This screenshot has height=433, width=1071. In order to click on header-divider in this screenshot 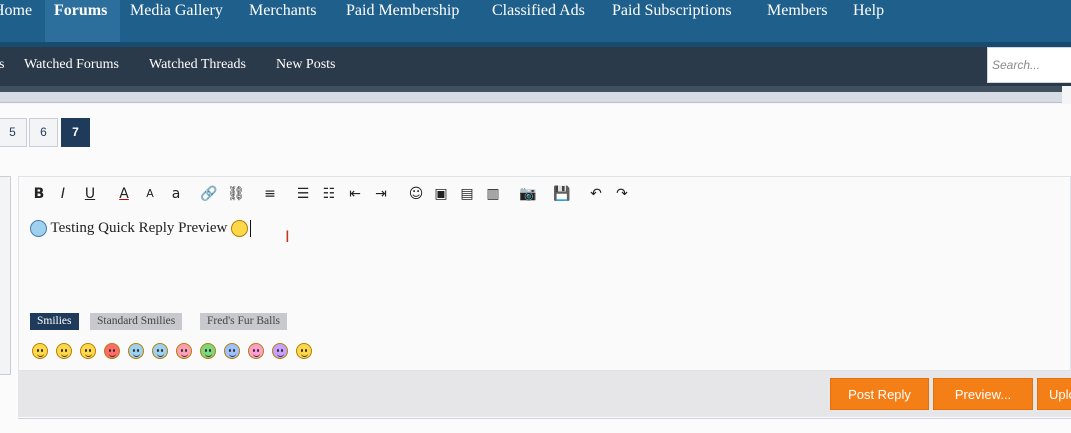, I will do `click(531, 94)`.